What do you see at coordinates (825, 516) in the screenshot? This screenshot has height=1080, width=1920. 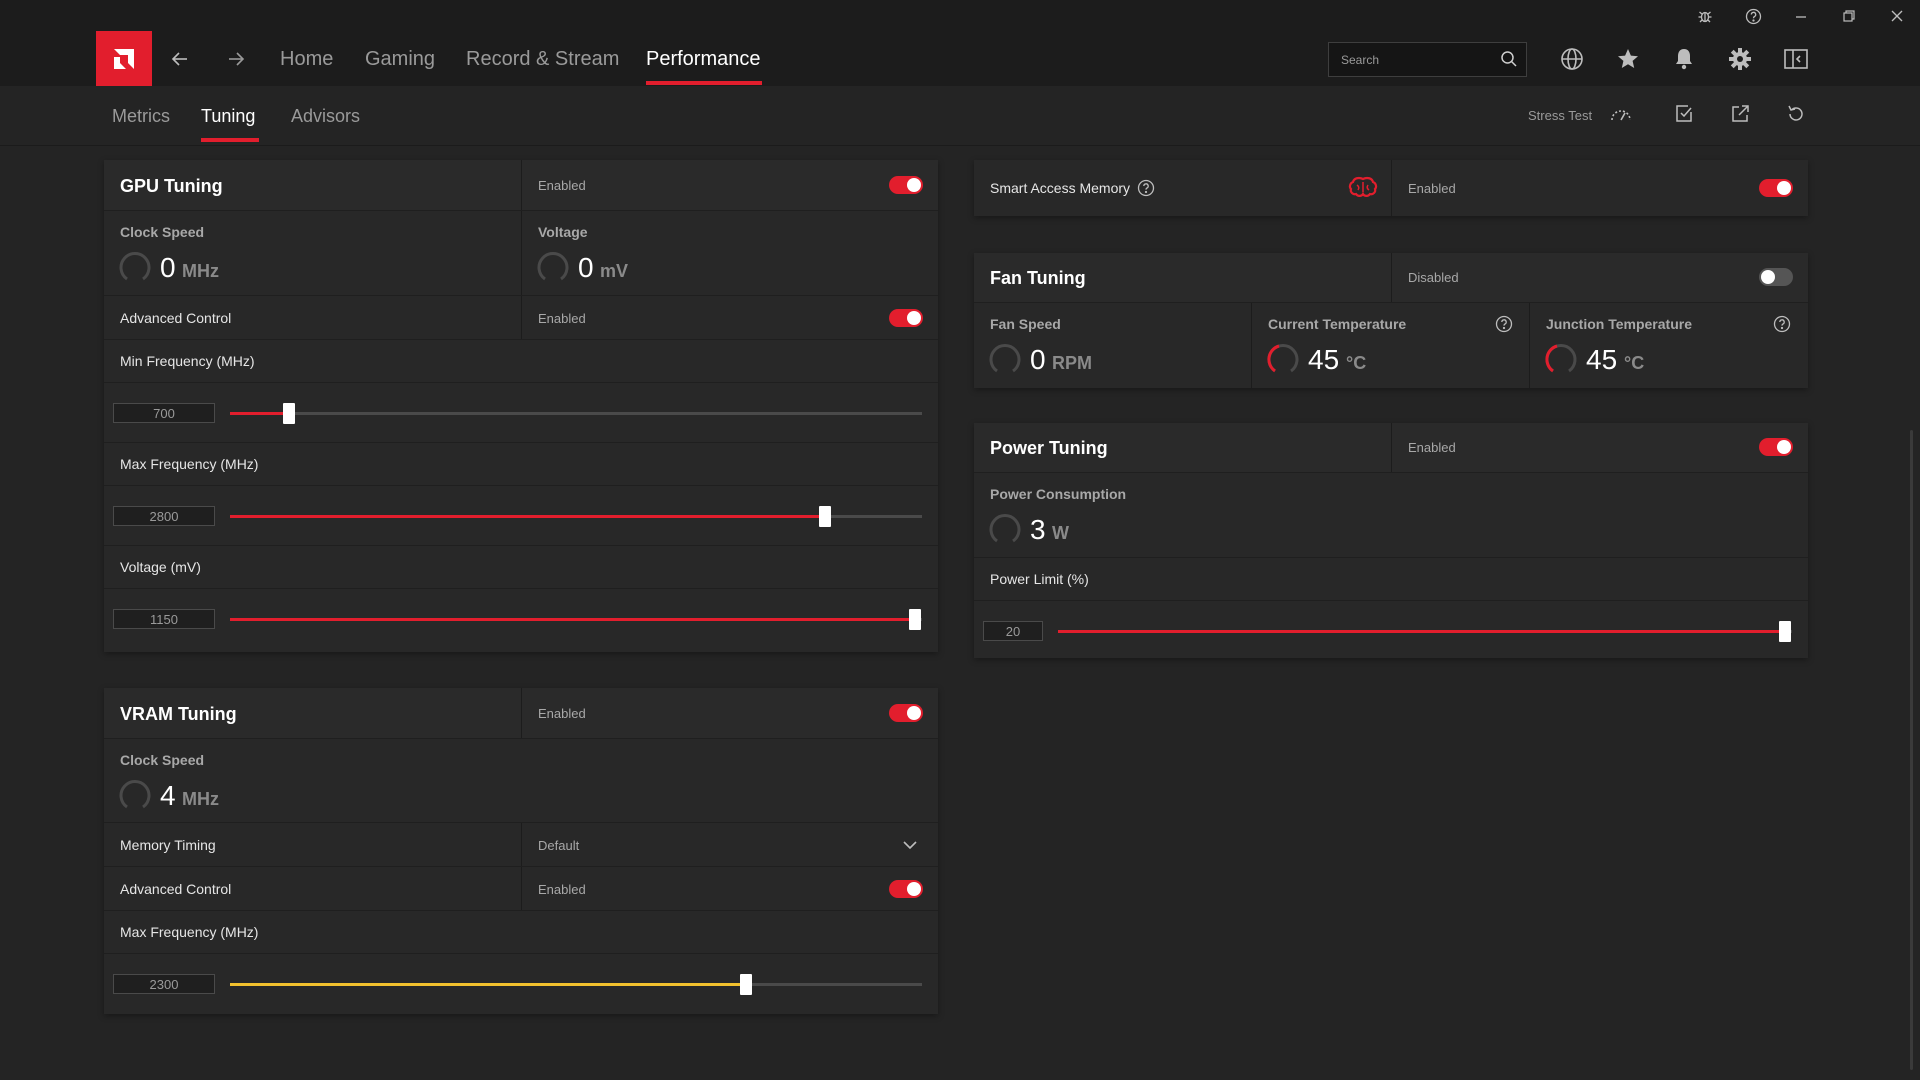 I see `max-frequency-thumb` at bounding box center [825, 516].